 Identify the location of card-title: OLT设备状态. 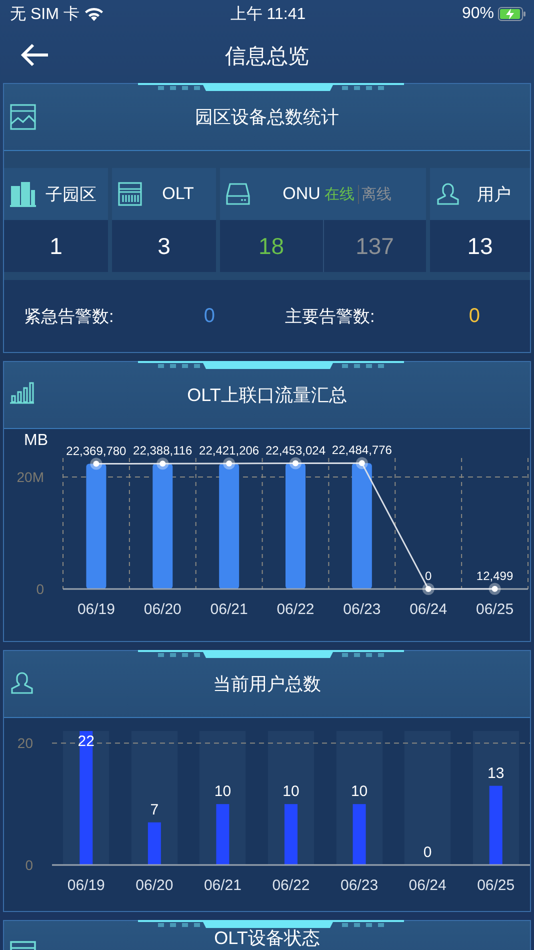
(267, 938).